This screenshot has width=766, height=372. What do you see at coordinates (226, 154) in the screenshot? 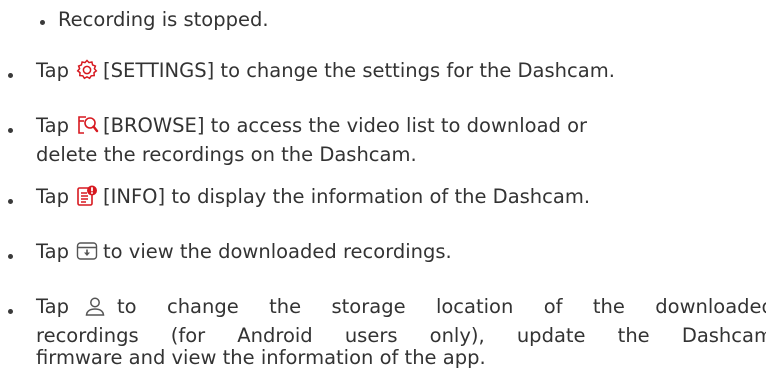
I see `browse-text-line2: delete the recordings on the Dashcam.` at bounding box center [226, 154].